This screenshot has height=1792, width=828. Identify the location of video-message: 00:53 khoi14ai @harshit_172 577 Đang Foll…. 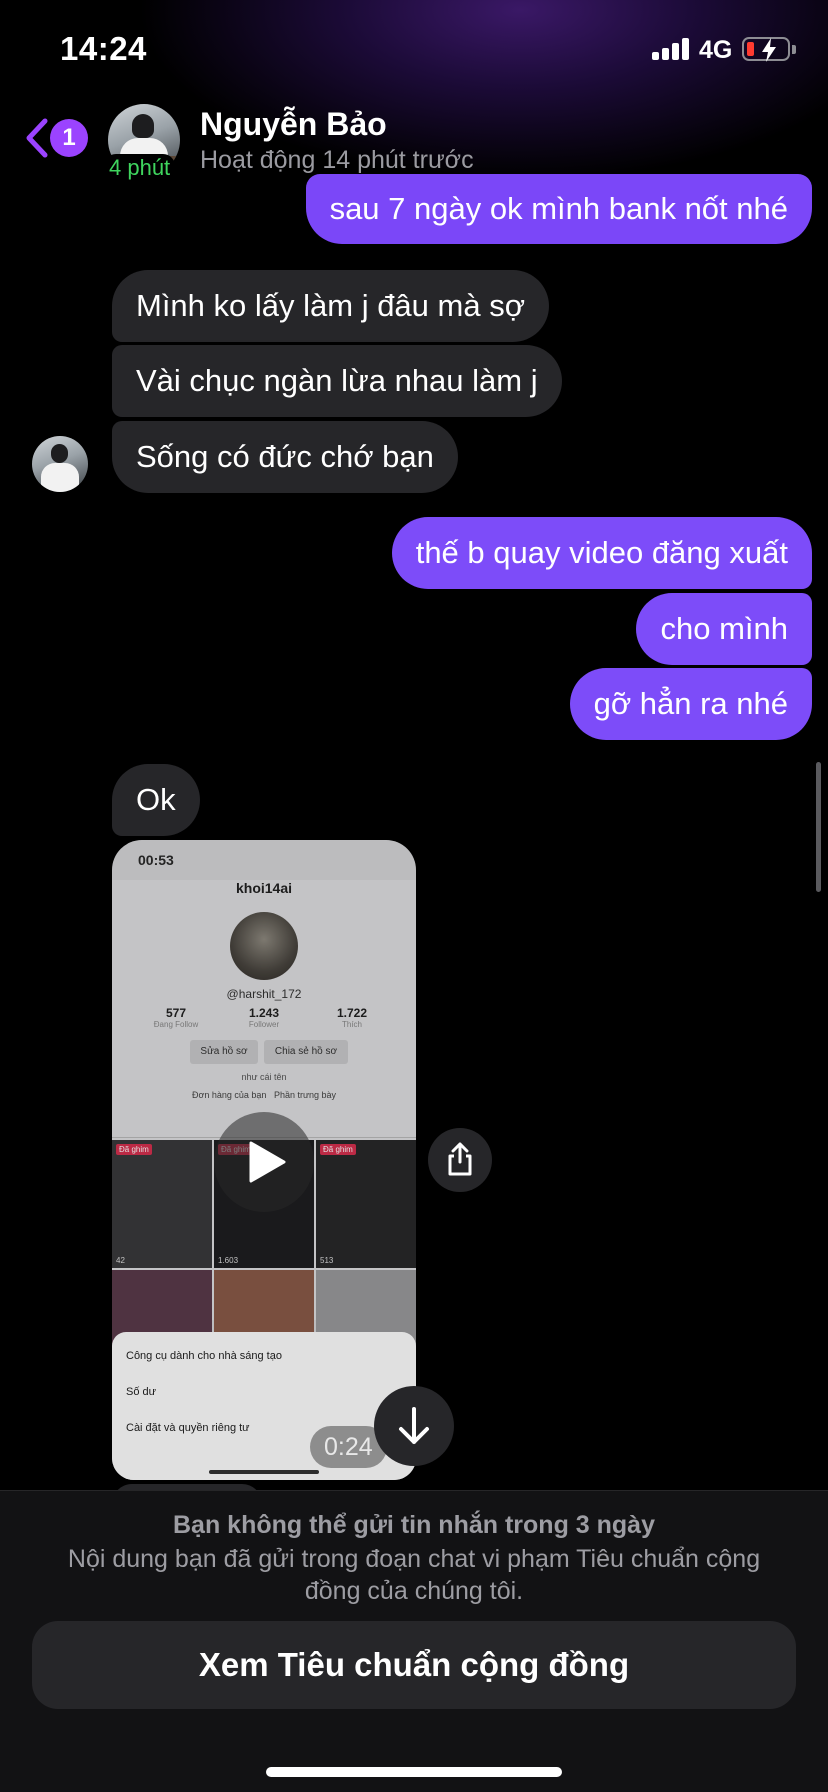
(264, 1160).